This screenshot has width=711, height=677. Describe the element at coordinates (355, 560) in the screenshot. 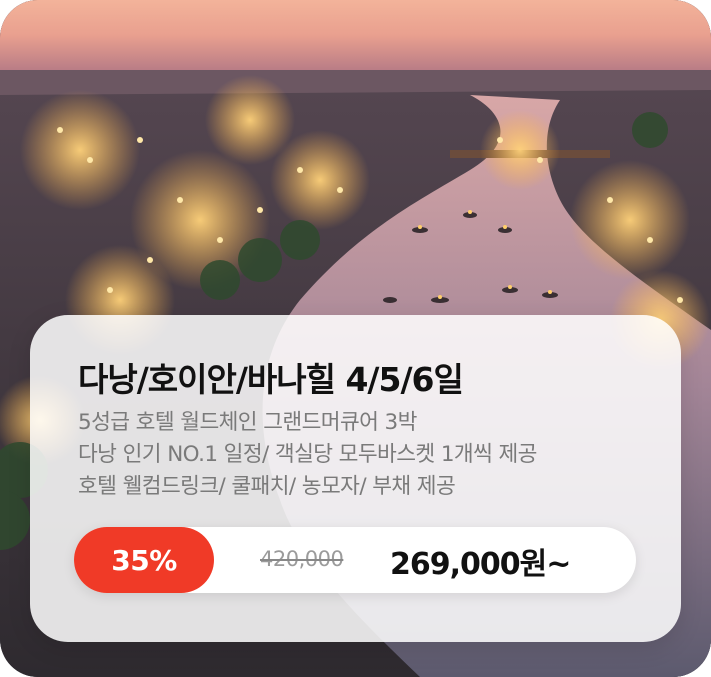

I see `price-bar: 35% 420,000 269,000원~` at that location.